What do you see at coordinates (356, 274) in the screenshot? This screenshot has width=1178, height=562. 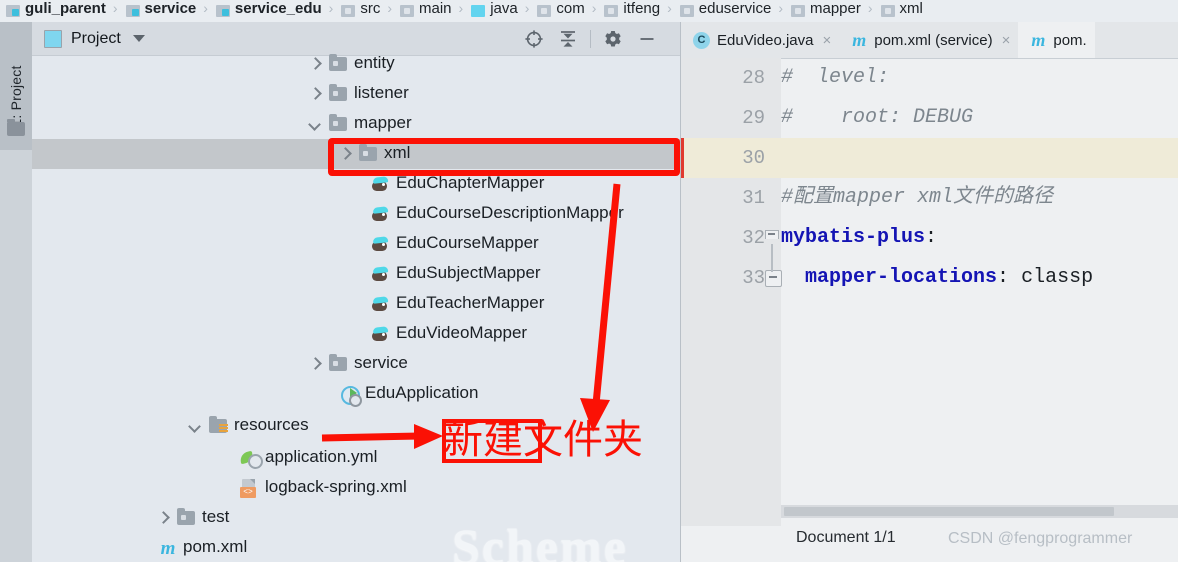 I see `tree-row-edusubjectmapper: EduSubjectMapper` at bounding box center [356, 274].